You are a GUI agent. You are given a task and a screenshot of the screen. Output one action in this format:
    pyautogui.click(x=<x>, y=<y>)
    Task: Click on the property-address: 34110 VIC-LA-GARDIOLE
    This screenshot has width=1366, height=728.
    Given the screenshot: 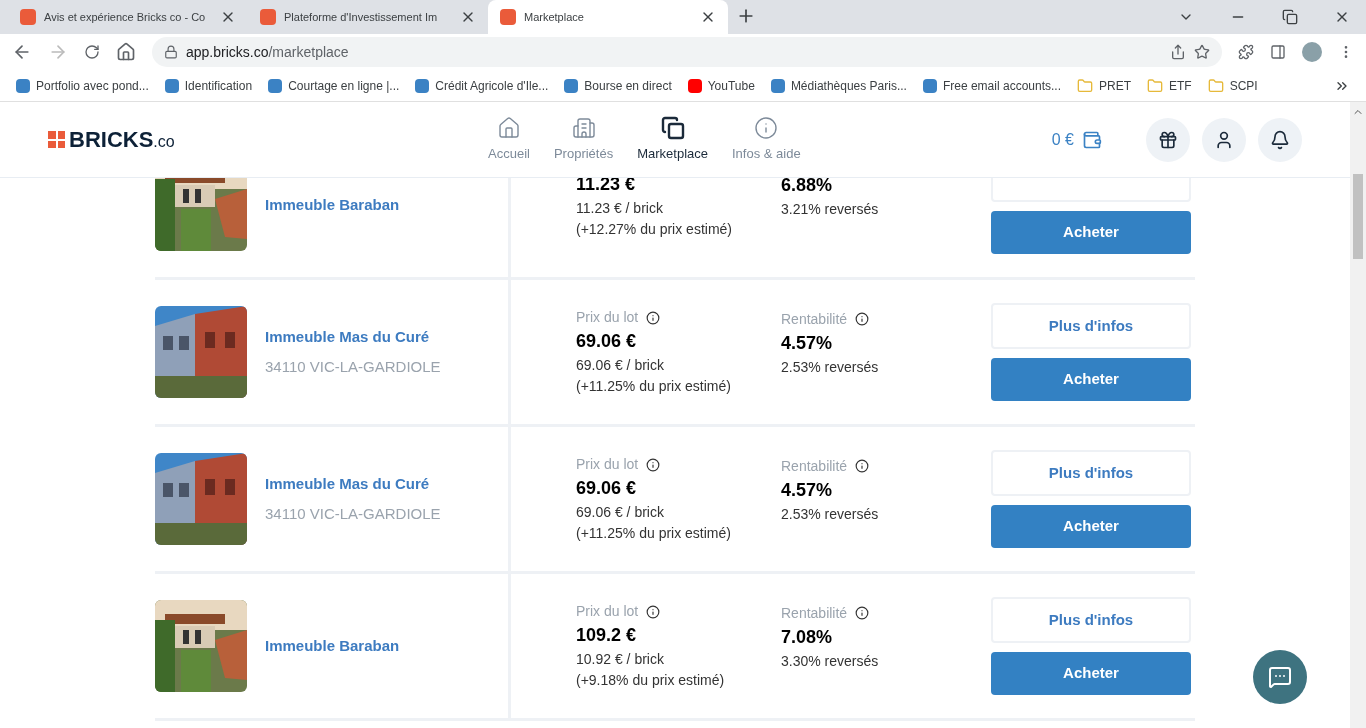 What is the action you would take?
    pyautogui.click(x=353, y=514)
    